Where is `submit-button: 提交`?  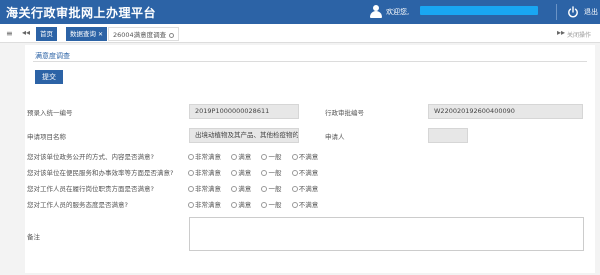 submit-button: 提交 is located at coordinates (49, 77).